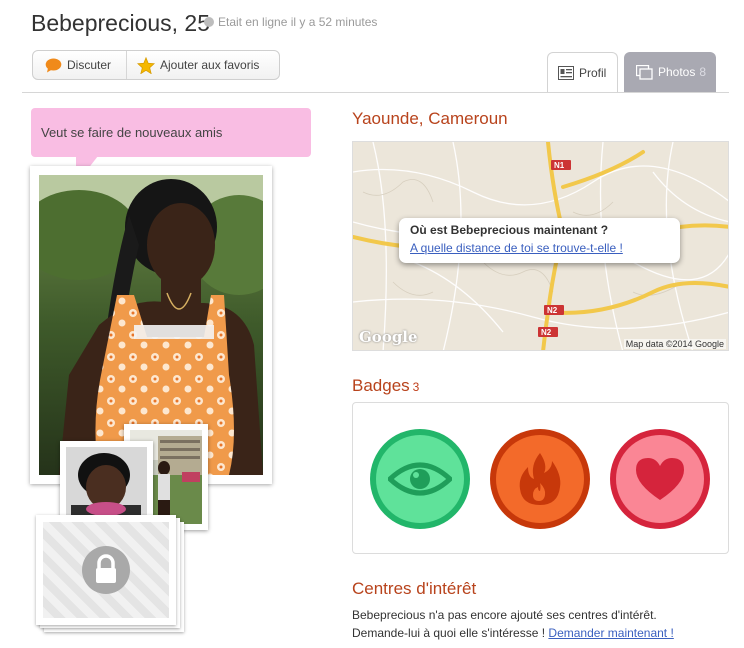 Image resolution: width=744 pixels, height=648 pixels. I want to click on photos-count: 8, so click(703, 72).